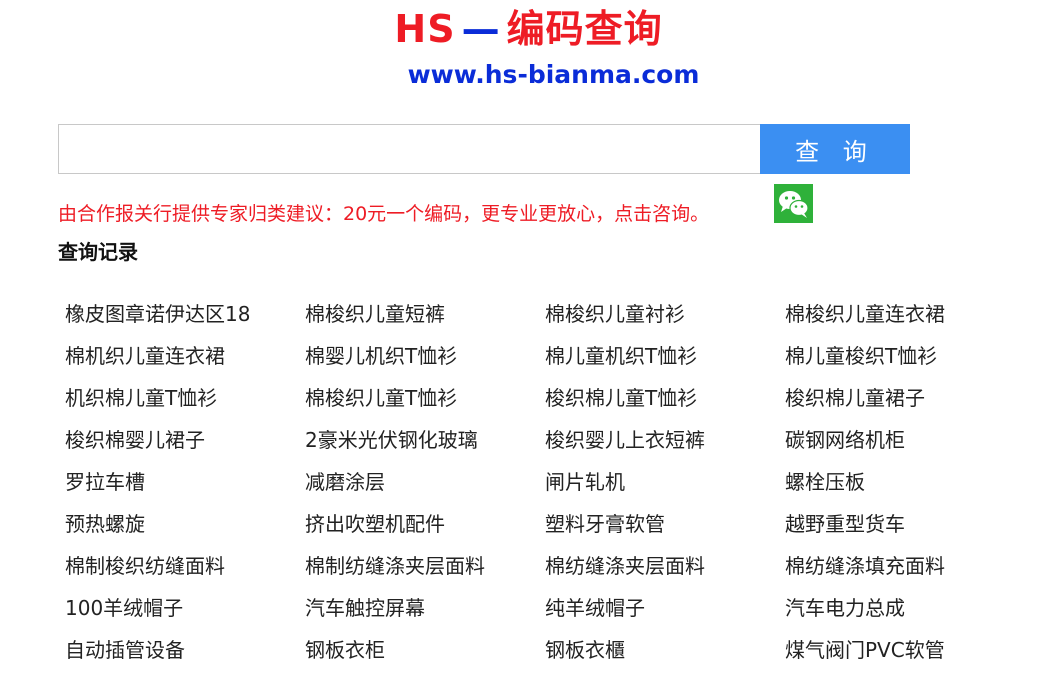 Image resolution: width=1057 pixels, height=677 pixels. Describe the element at coordinates (185, 445) in the screenshot. I see `history-item: 梭织棉婴儿裙子` at that location.